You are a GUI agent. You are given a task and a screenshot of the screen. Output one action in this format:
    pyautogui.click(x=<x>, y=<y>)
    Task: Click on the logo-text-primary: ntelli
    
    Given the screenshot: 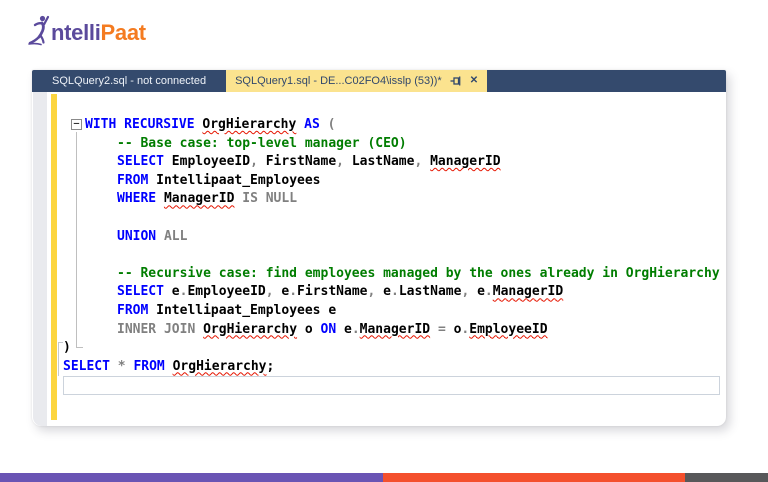 What is the action you would take?
    pyautogui.click(x=76, y=32)
    